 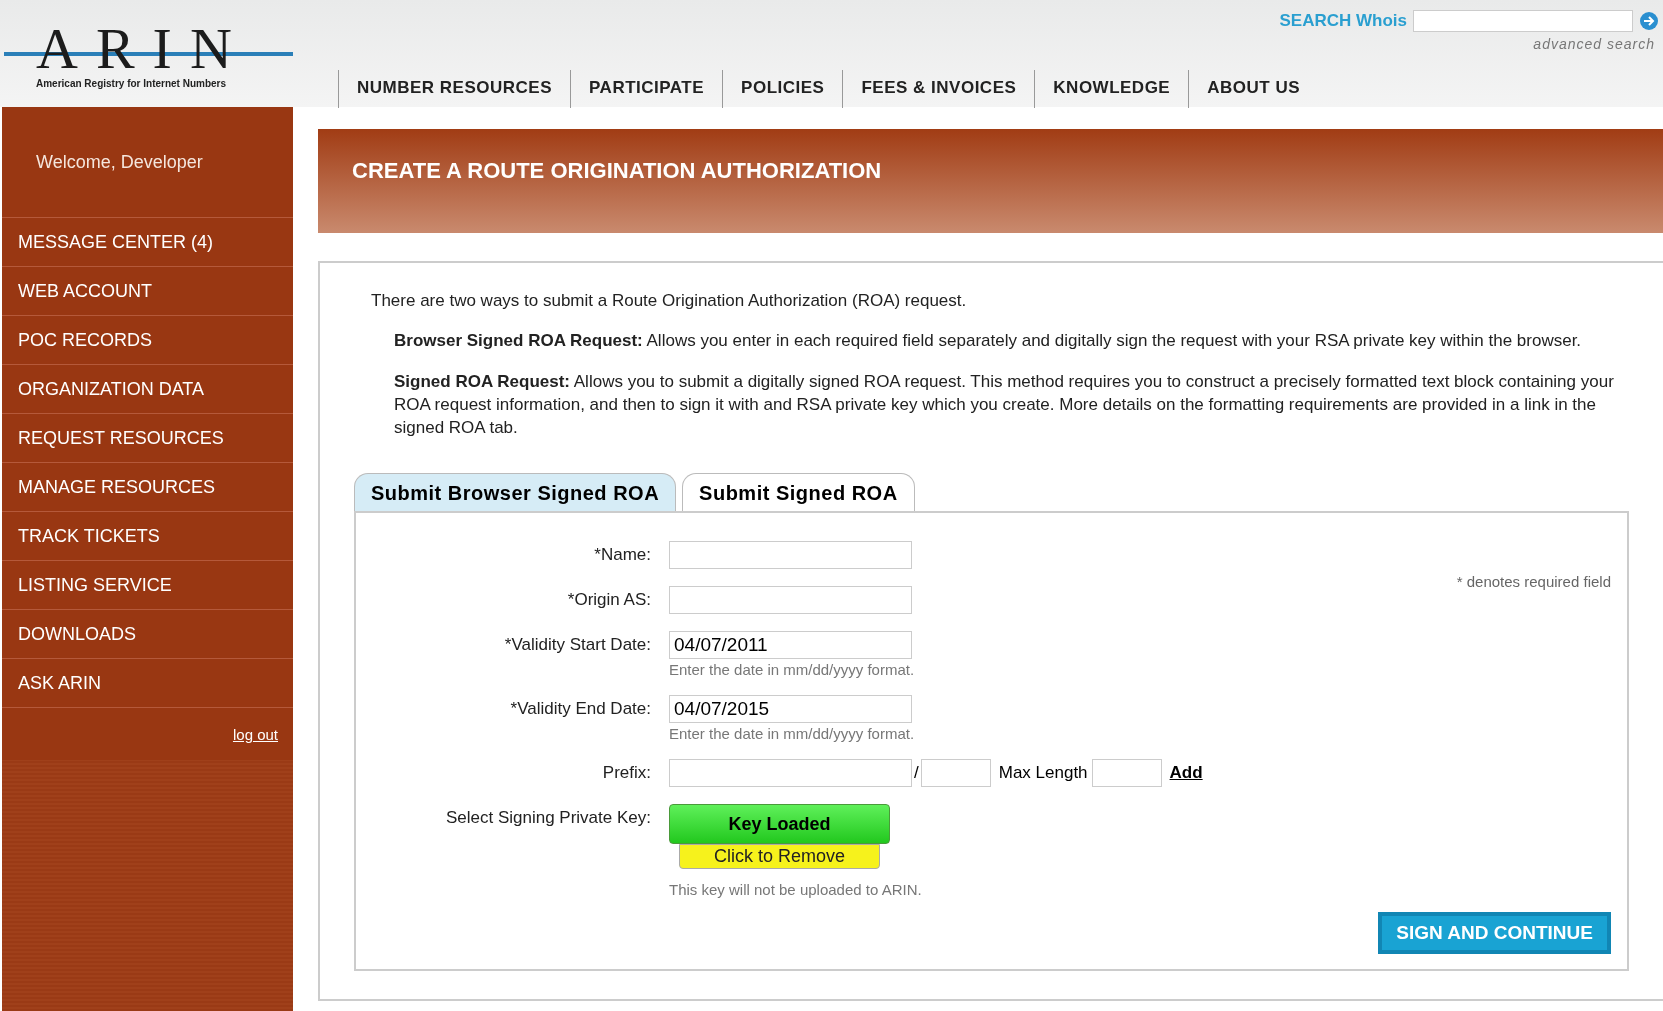 What do you see at coordinates (147, 585) in the screenshot?
I see `sidebar-item: LISTING SERVICE` at bounding box center [147, 585].